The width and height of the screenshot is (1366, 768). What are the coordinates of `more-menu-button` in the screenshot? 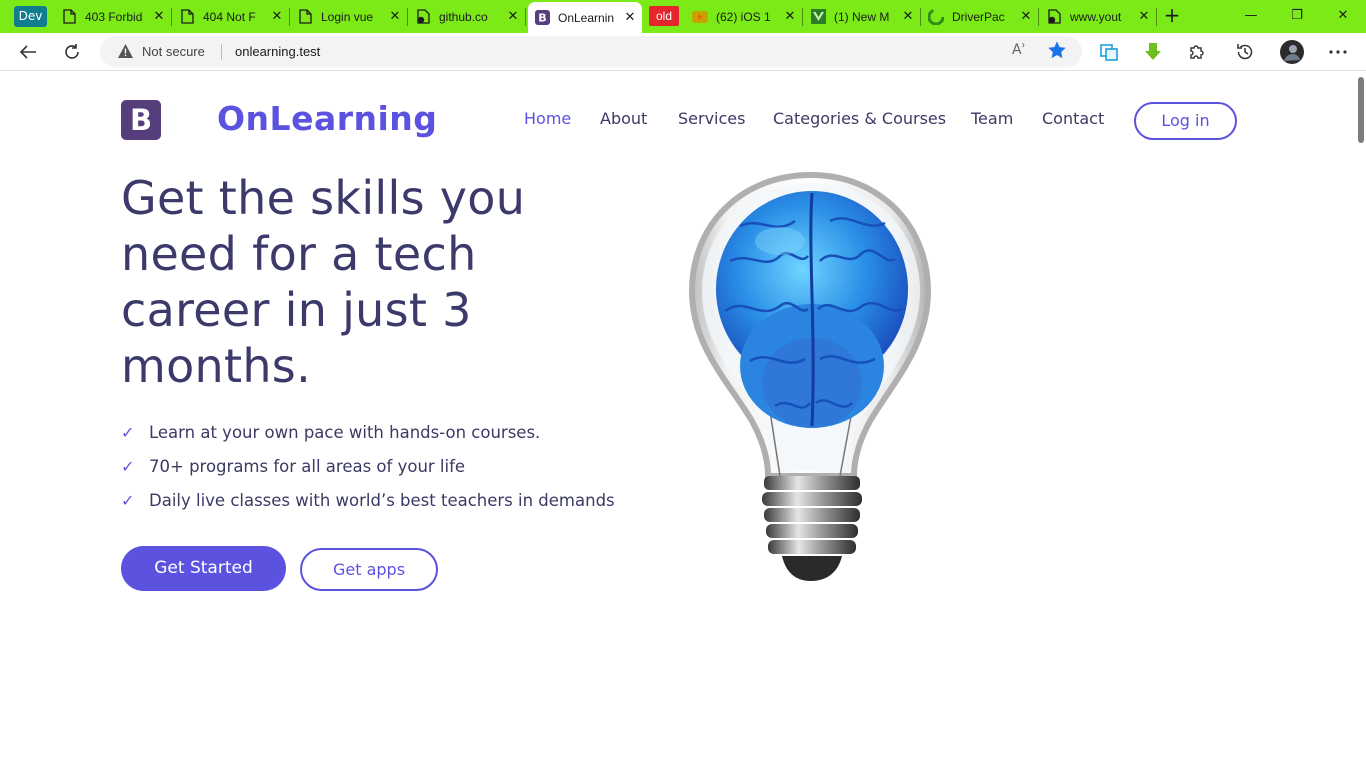 It's located at (1338, 52).